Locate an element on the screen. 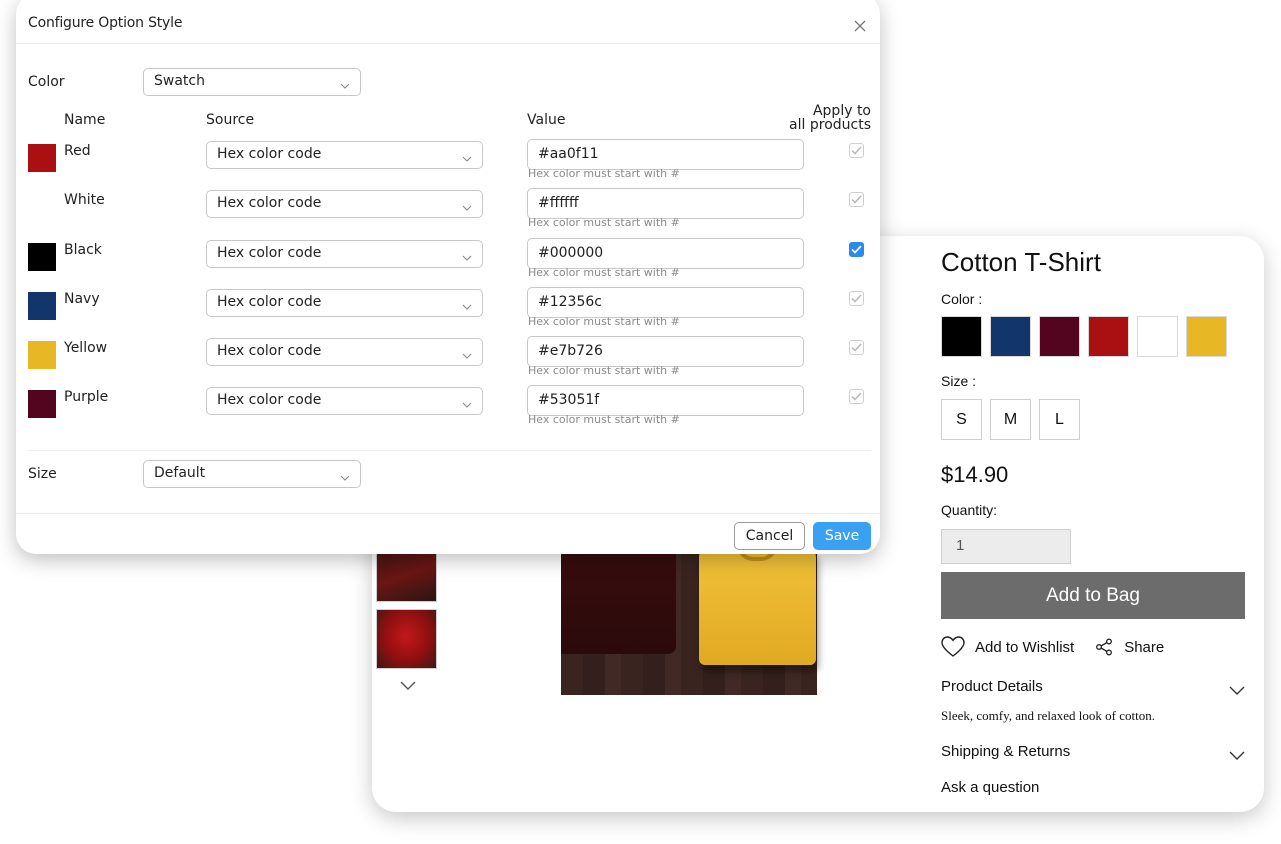 Image resolution: width=1281 pixels, height=844 pixels. size-divider is located at coordinates (449, 450).